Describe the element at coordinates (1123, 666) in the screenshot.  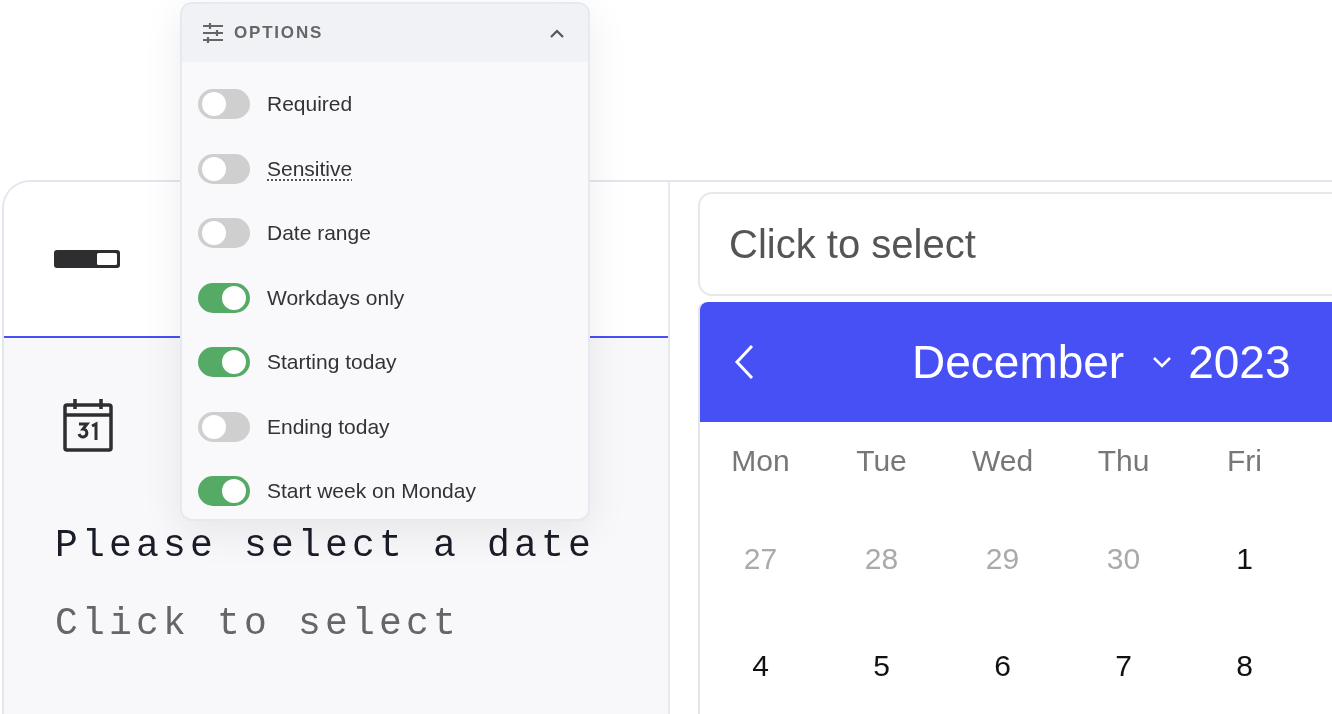
I see `calendar-day: 7` at that location.